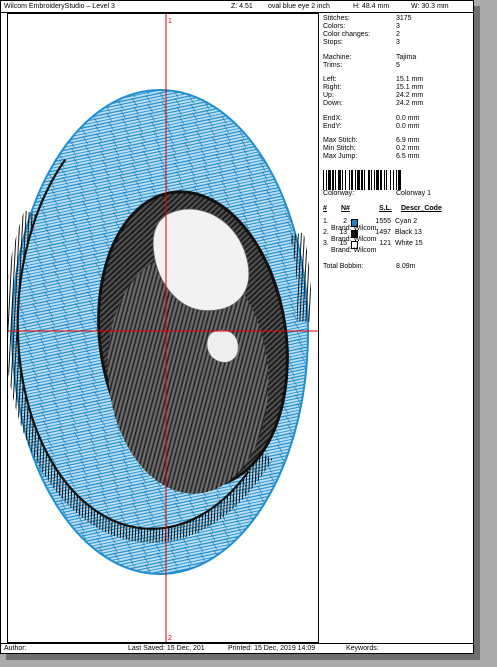 The image size is (497, 667). I want to click on max-jump-value: 6.5 mm, so click(408, 156).